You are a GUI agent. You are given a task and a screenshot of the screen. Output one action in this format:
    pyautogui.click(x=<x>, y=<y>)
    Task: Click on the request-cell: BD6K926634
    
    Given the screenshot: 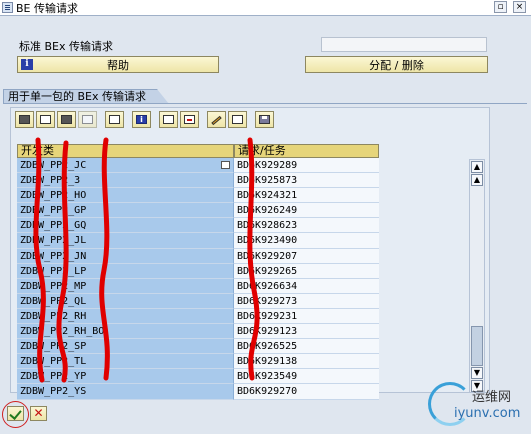 What is the action you would take?
    pyautogui.click(x=306, y=286)
    